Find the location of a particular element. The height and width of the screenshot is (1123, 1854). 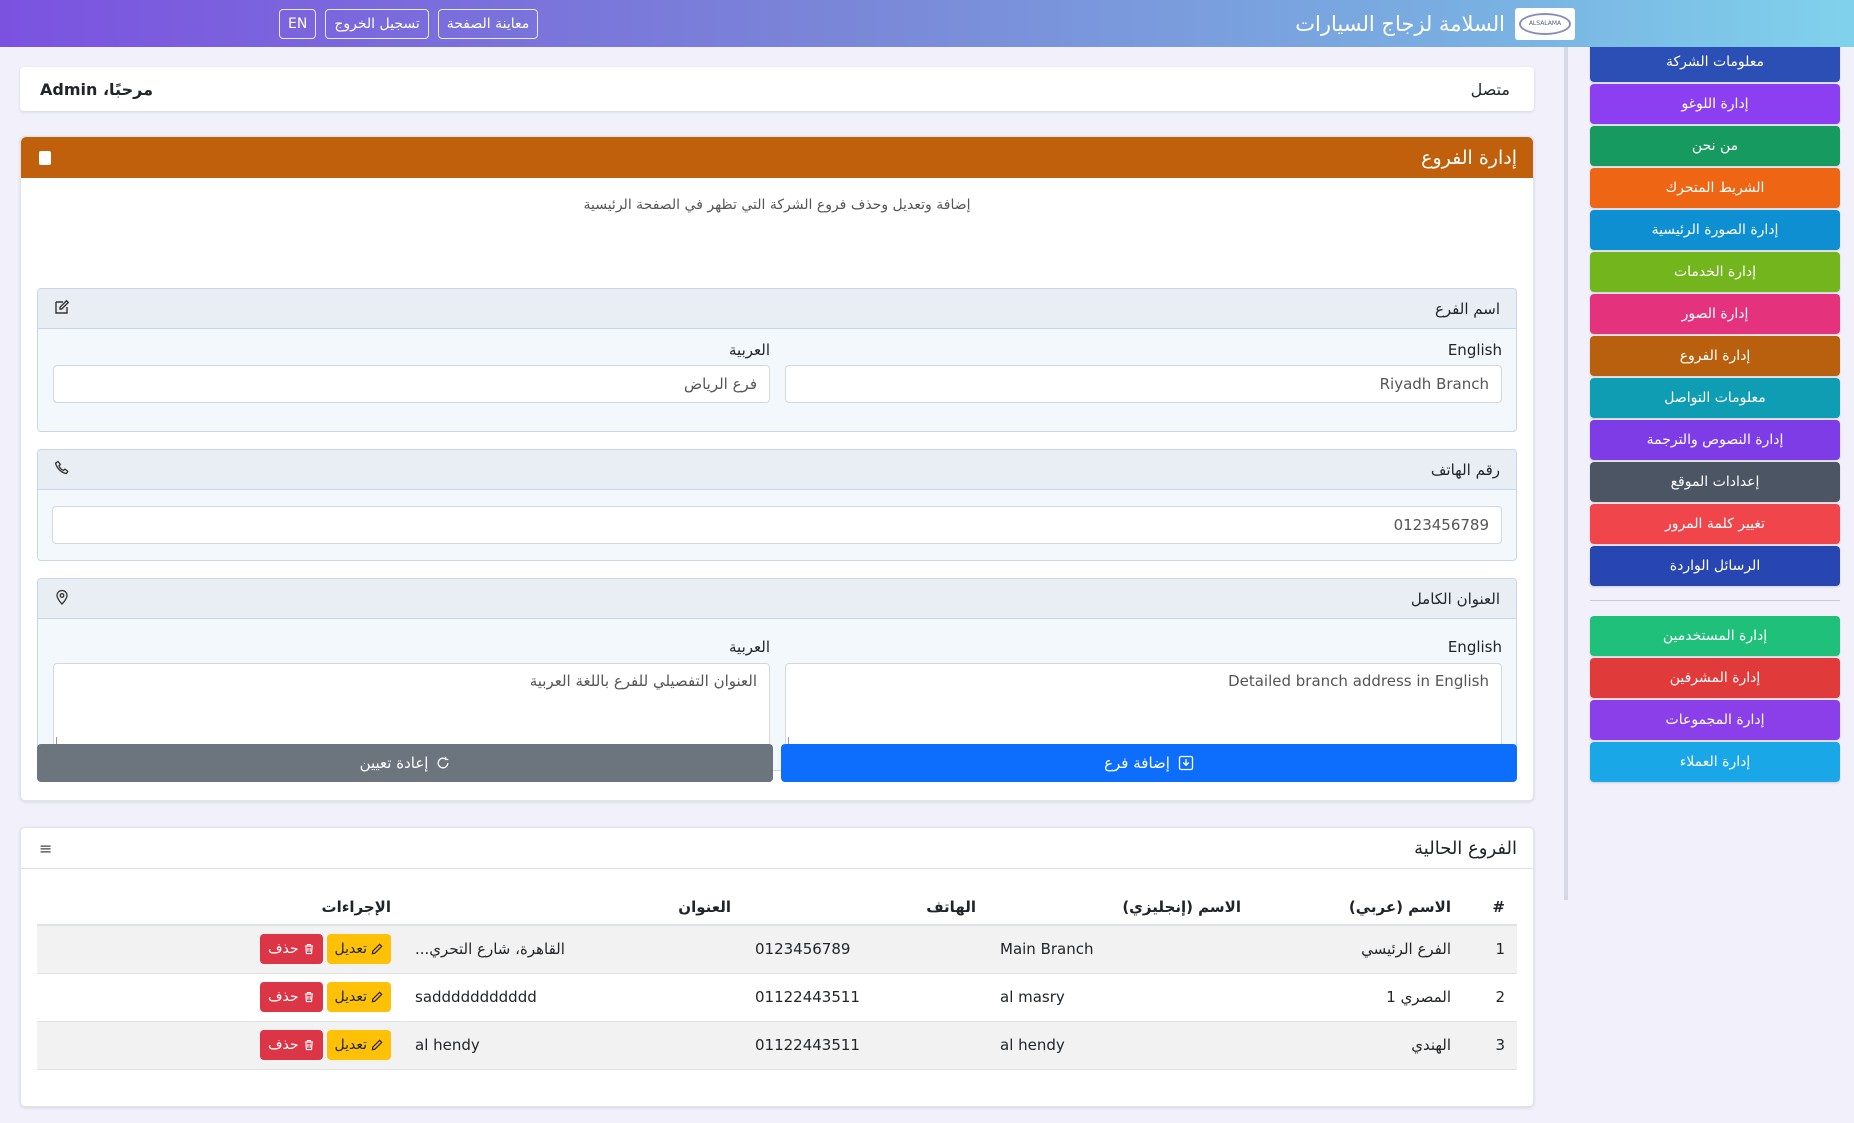

header-name-ar: الاسم (عربي) is located at coordinates (1358, 908).